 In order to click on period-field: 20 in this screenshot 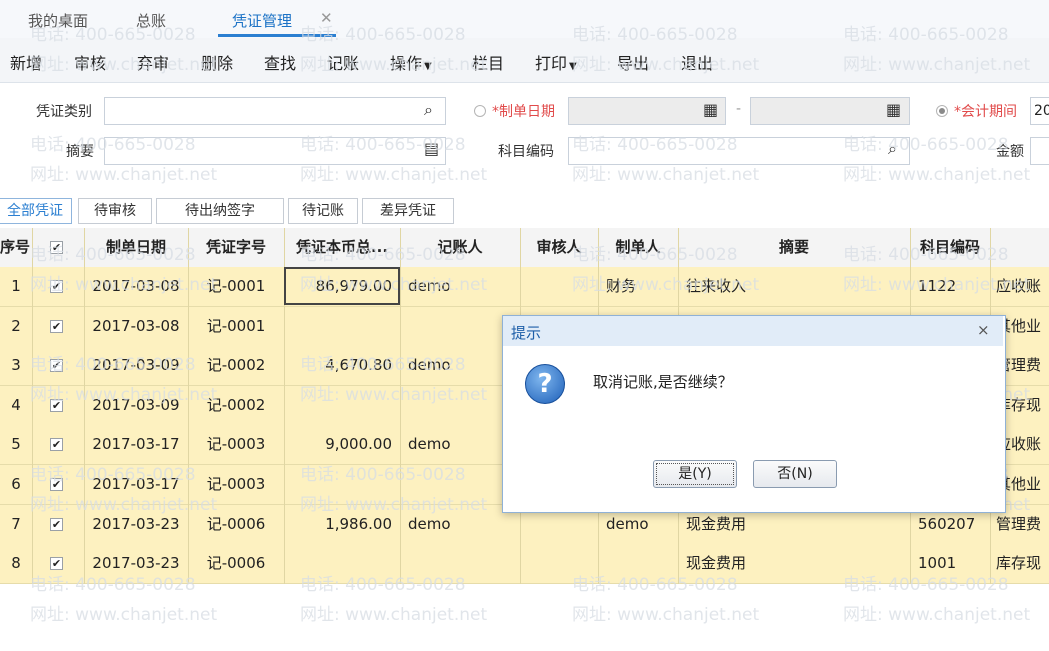, I will do `click(1039, 111)`.